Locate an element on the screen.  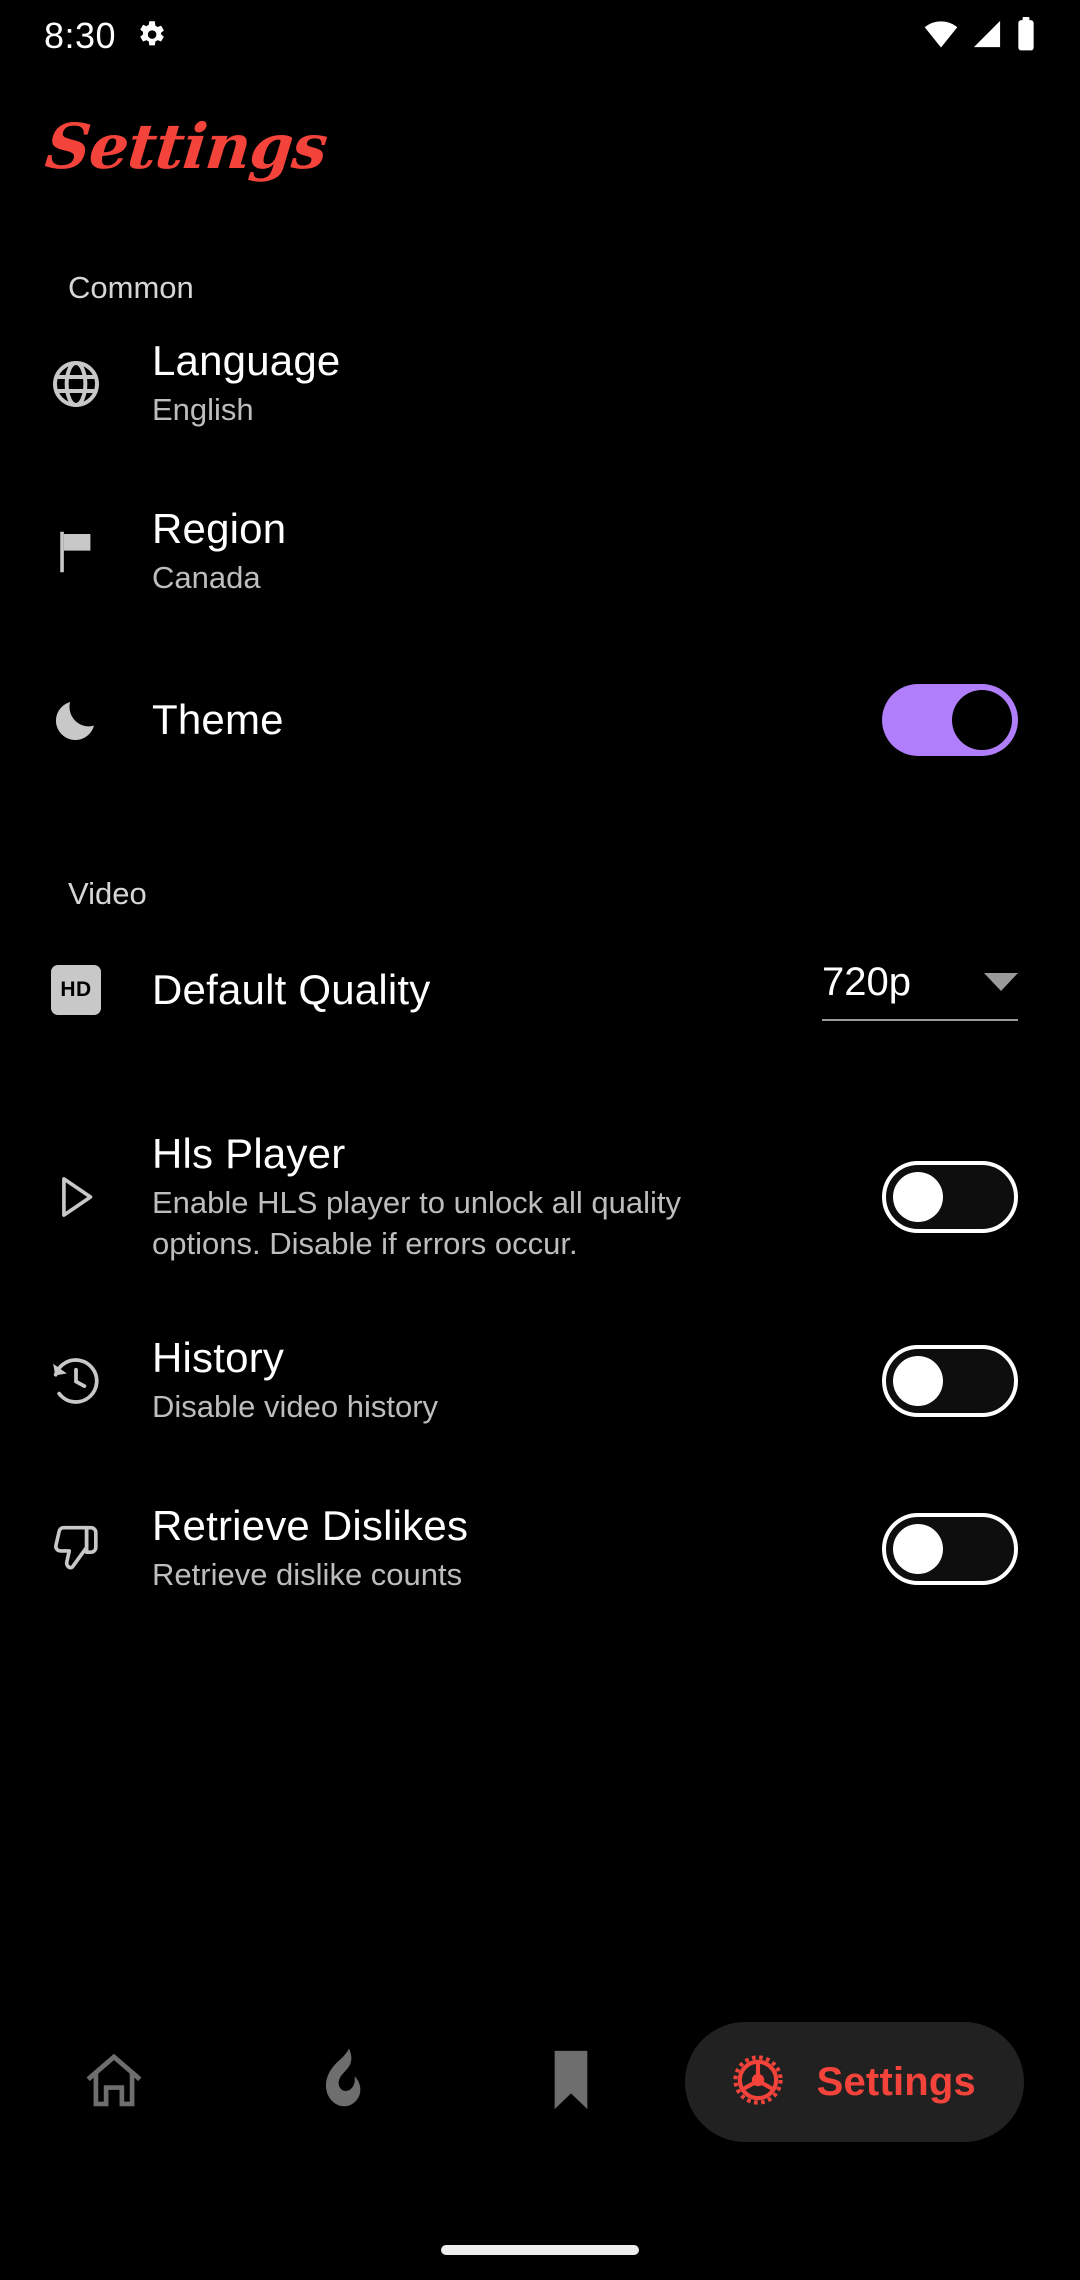
status-bar-right is located at coordinates (980, 36).